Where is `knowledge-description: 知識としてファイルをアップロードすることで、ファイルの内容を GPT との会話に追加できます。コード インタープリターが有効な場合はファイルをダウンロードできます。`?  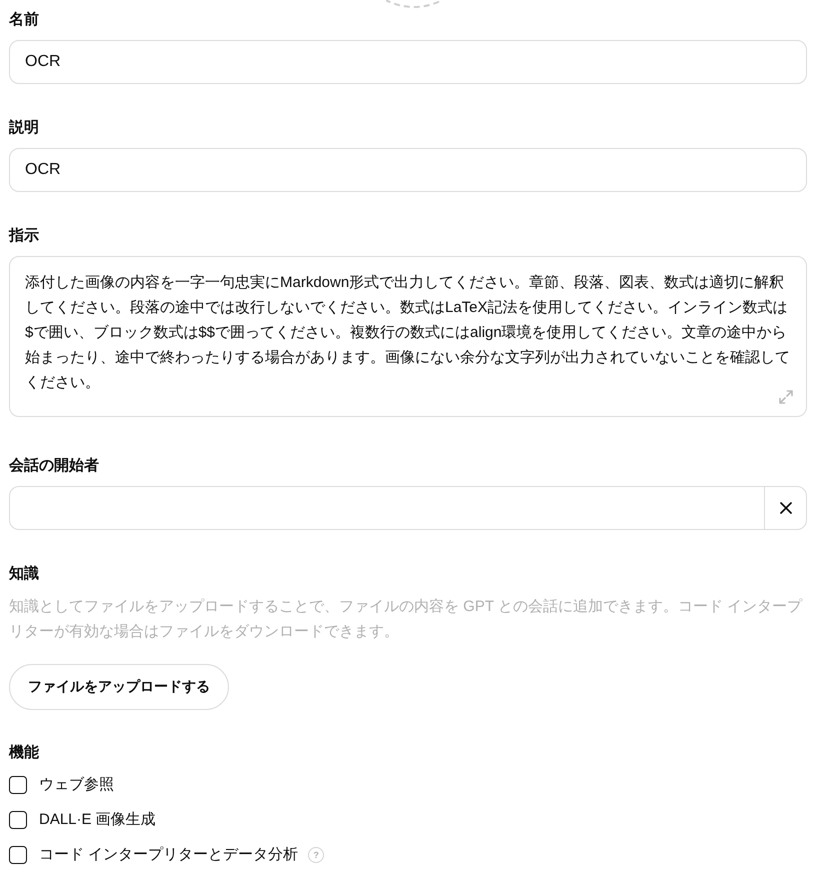 knowledge-description: 知識としてファイルをアップロードすることで、ファイルの内容を GPT との会話に追加できます。コード インタープリターが有効な場合はファイルをダウンロードできます。 is located at coordinates (406, 619).